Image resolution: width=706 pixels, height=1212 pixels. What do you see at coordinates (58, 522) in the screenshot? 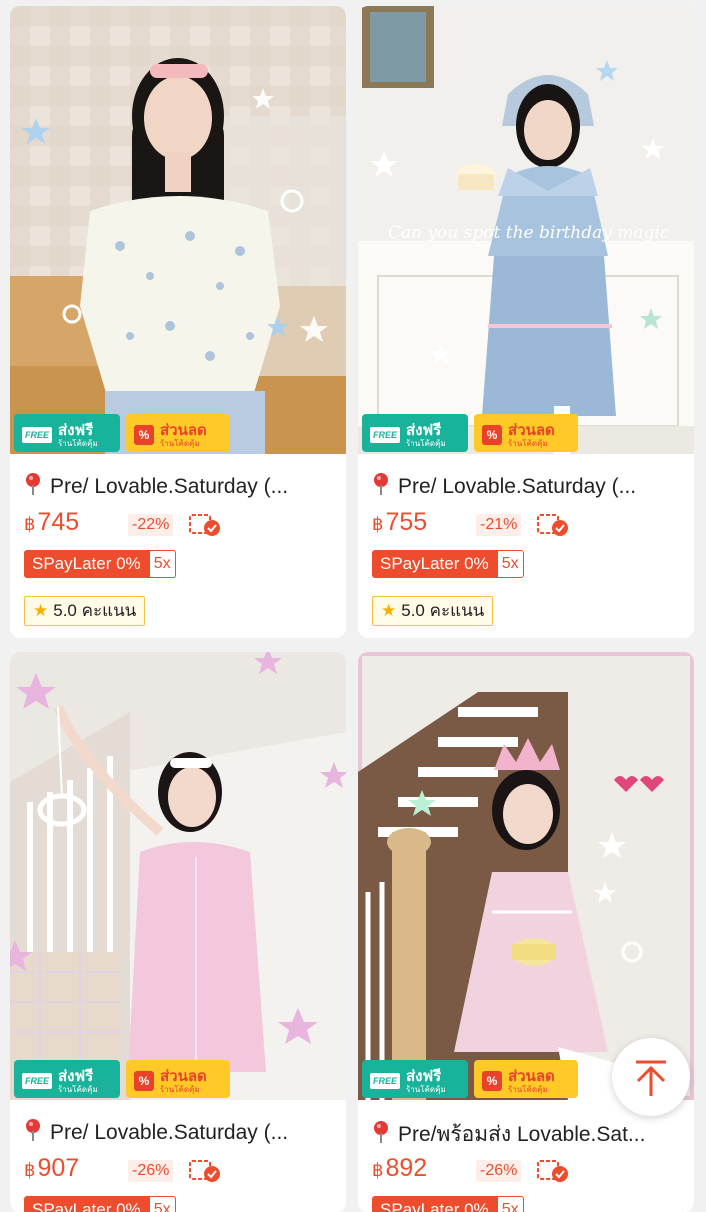
I see `price-value: 745` at bounding box center [58, 522].